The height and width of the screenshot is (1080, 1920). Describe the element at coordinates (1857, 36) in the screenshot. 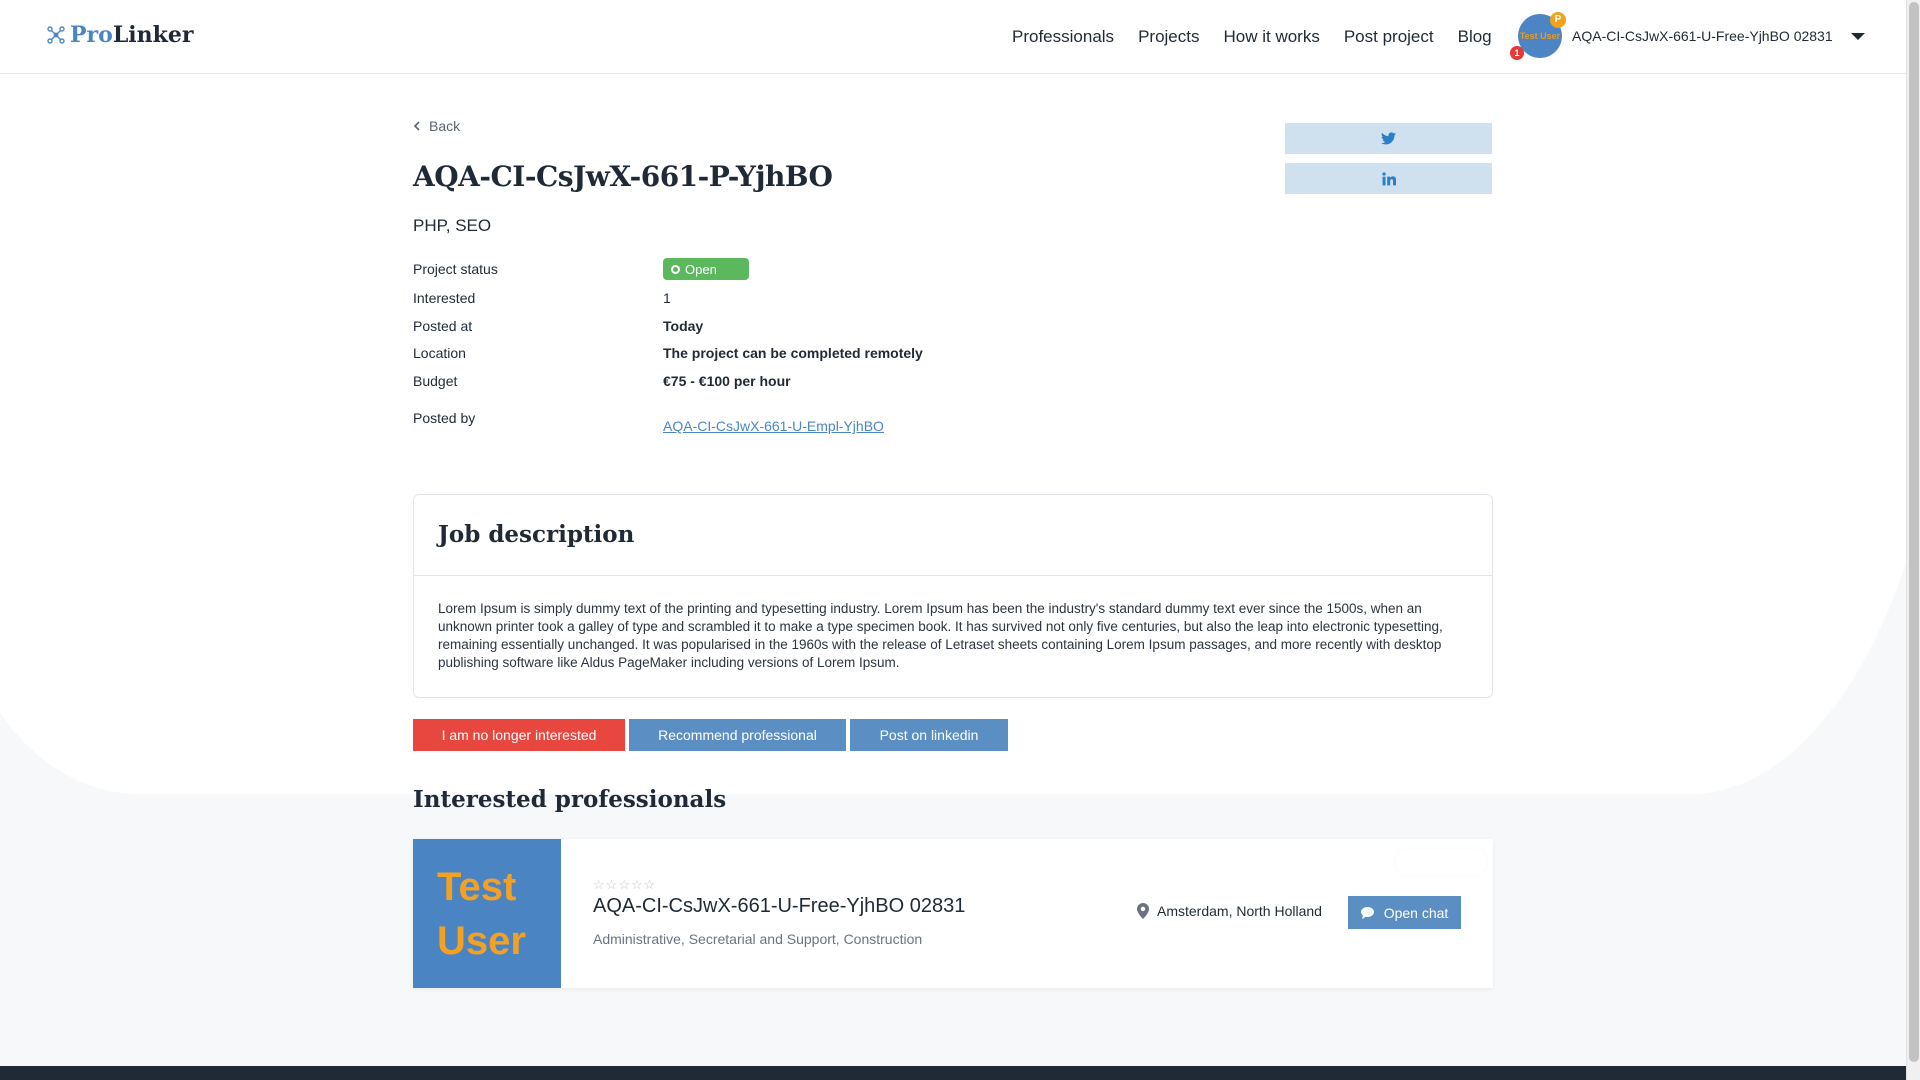

I see `chevron-down-icon` at that location.